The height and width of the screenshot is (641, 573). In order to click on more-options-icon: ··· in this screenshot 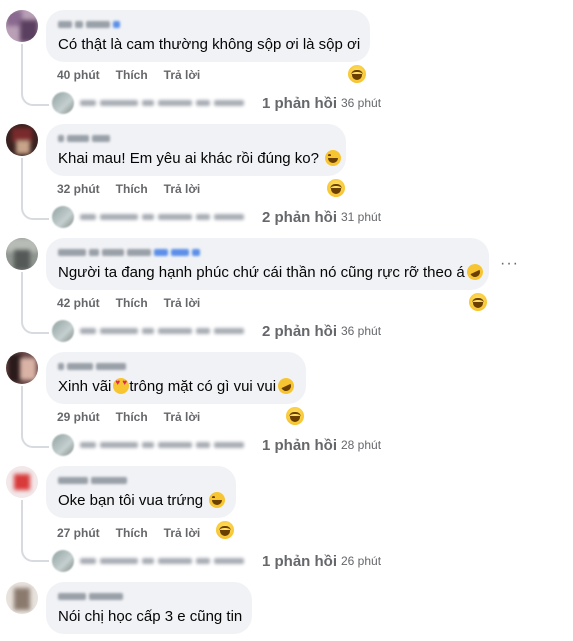, I will do `click(509, 264)`.